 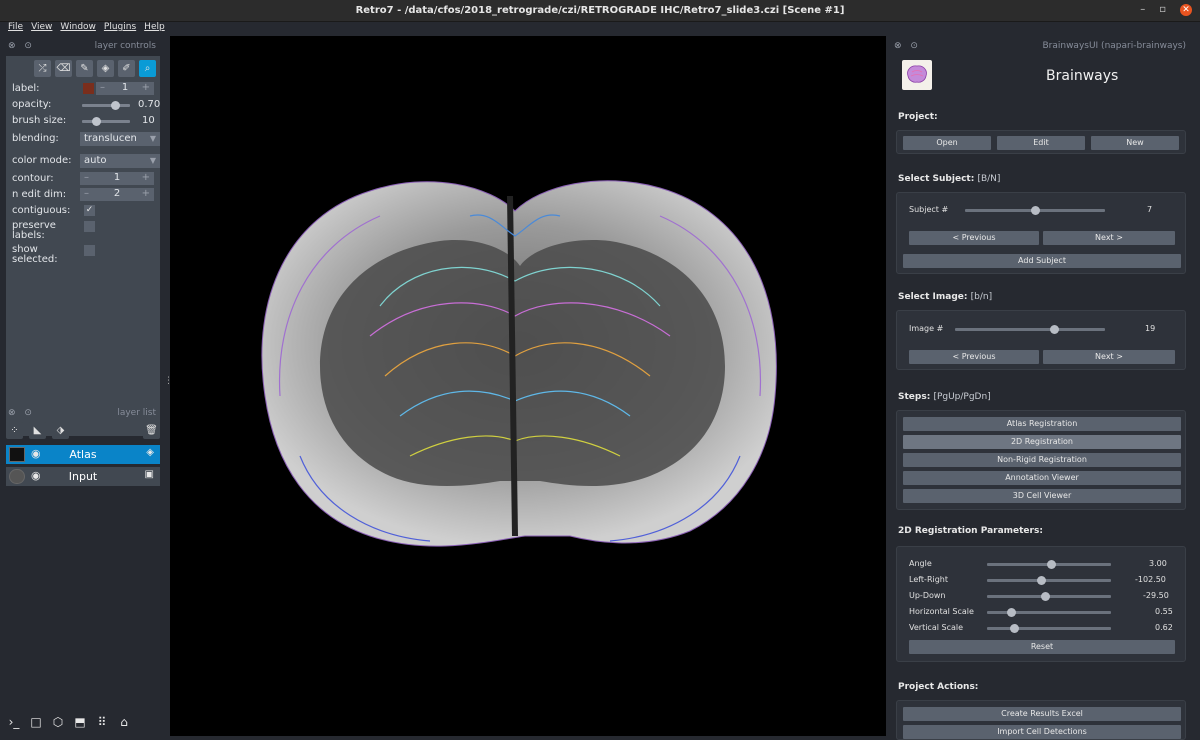 What do you see at coordinates (1042, 424) in the screenshot?
I see `step-atlas-registration: Atlas Registration` at bounding box center [1042, 424].